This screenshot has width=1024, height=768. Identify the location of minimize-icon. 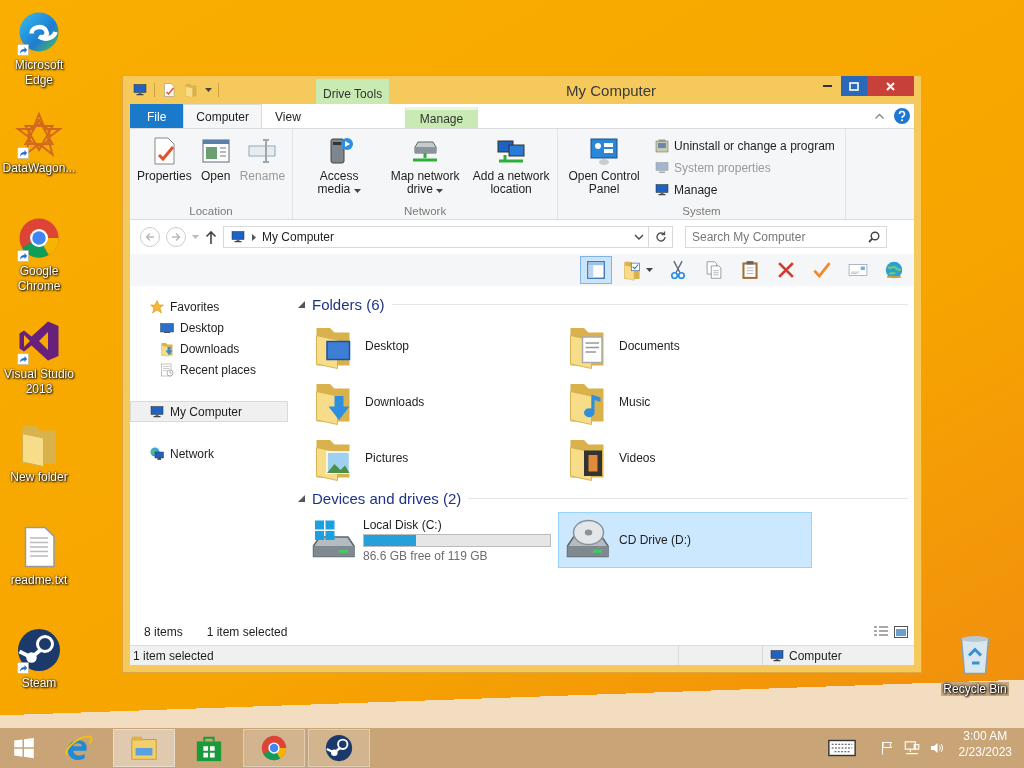
(827, 86).